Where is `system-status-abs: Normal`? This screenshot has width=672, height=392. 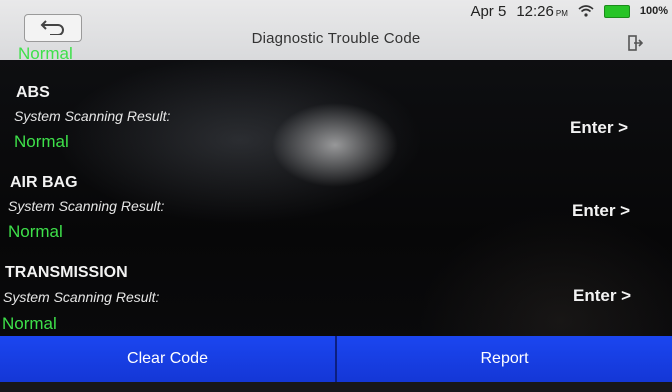
system-status-abs: Normal is located at coordinates (41, 141).